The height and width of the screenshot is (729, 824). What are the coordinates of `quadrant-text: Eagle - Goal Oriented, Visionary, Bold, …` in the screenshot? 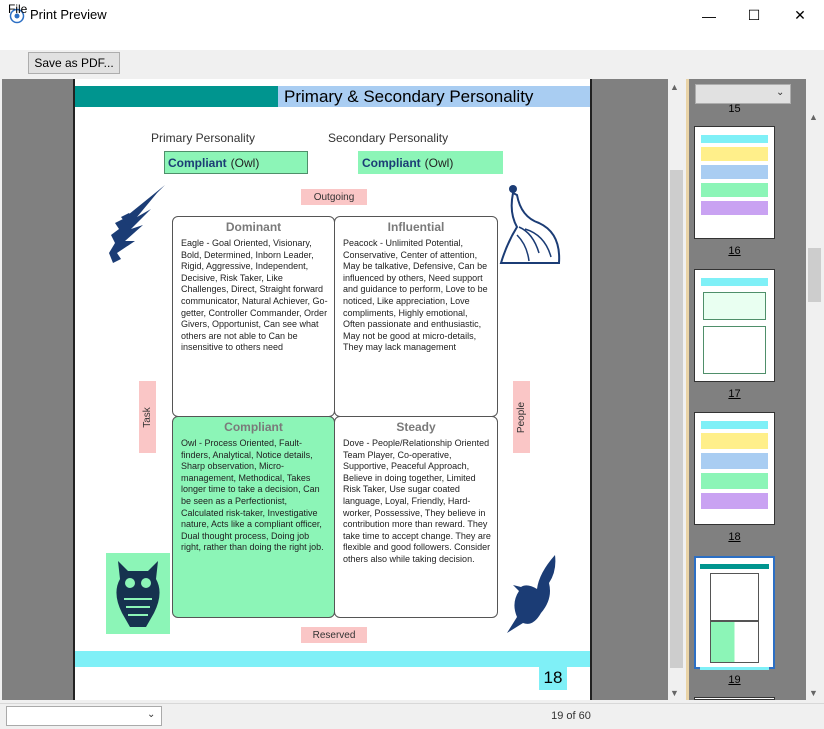 It's located at (254, 295).